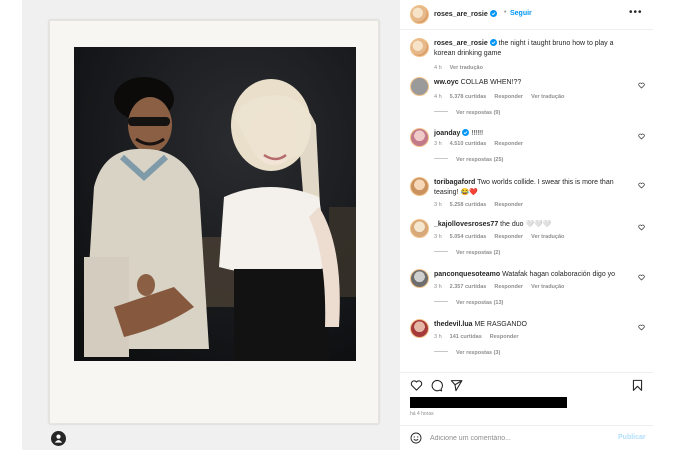 The image size is (675, 450). Describe the element at coordinates (468, 205) in the screenshot. I see `comment-likes: 5.258 curtidas` at that location.